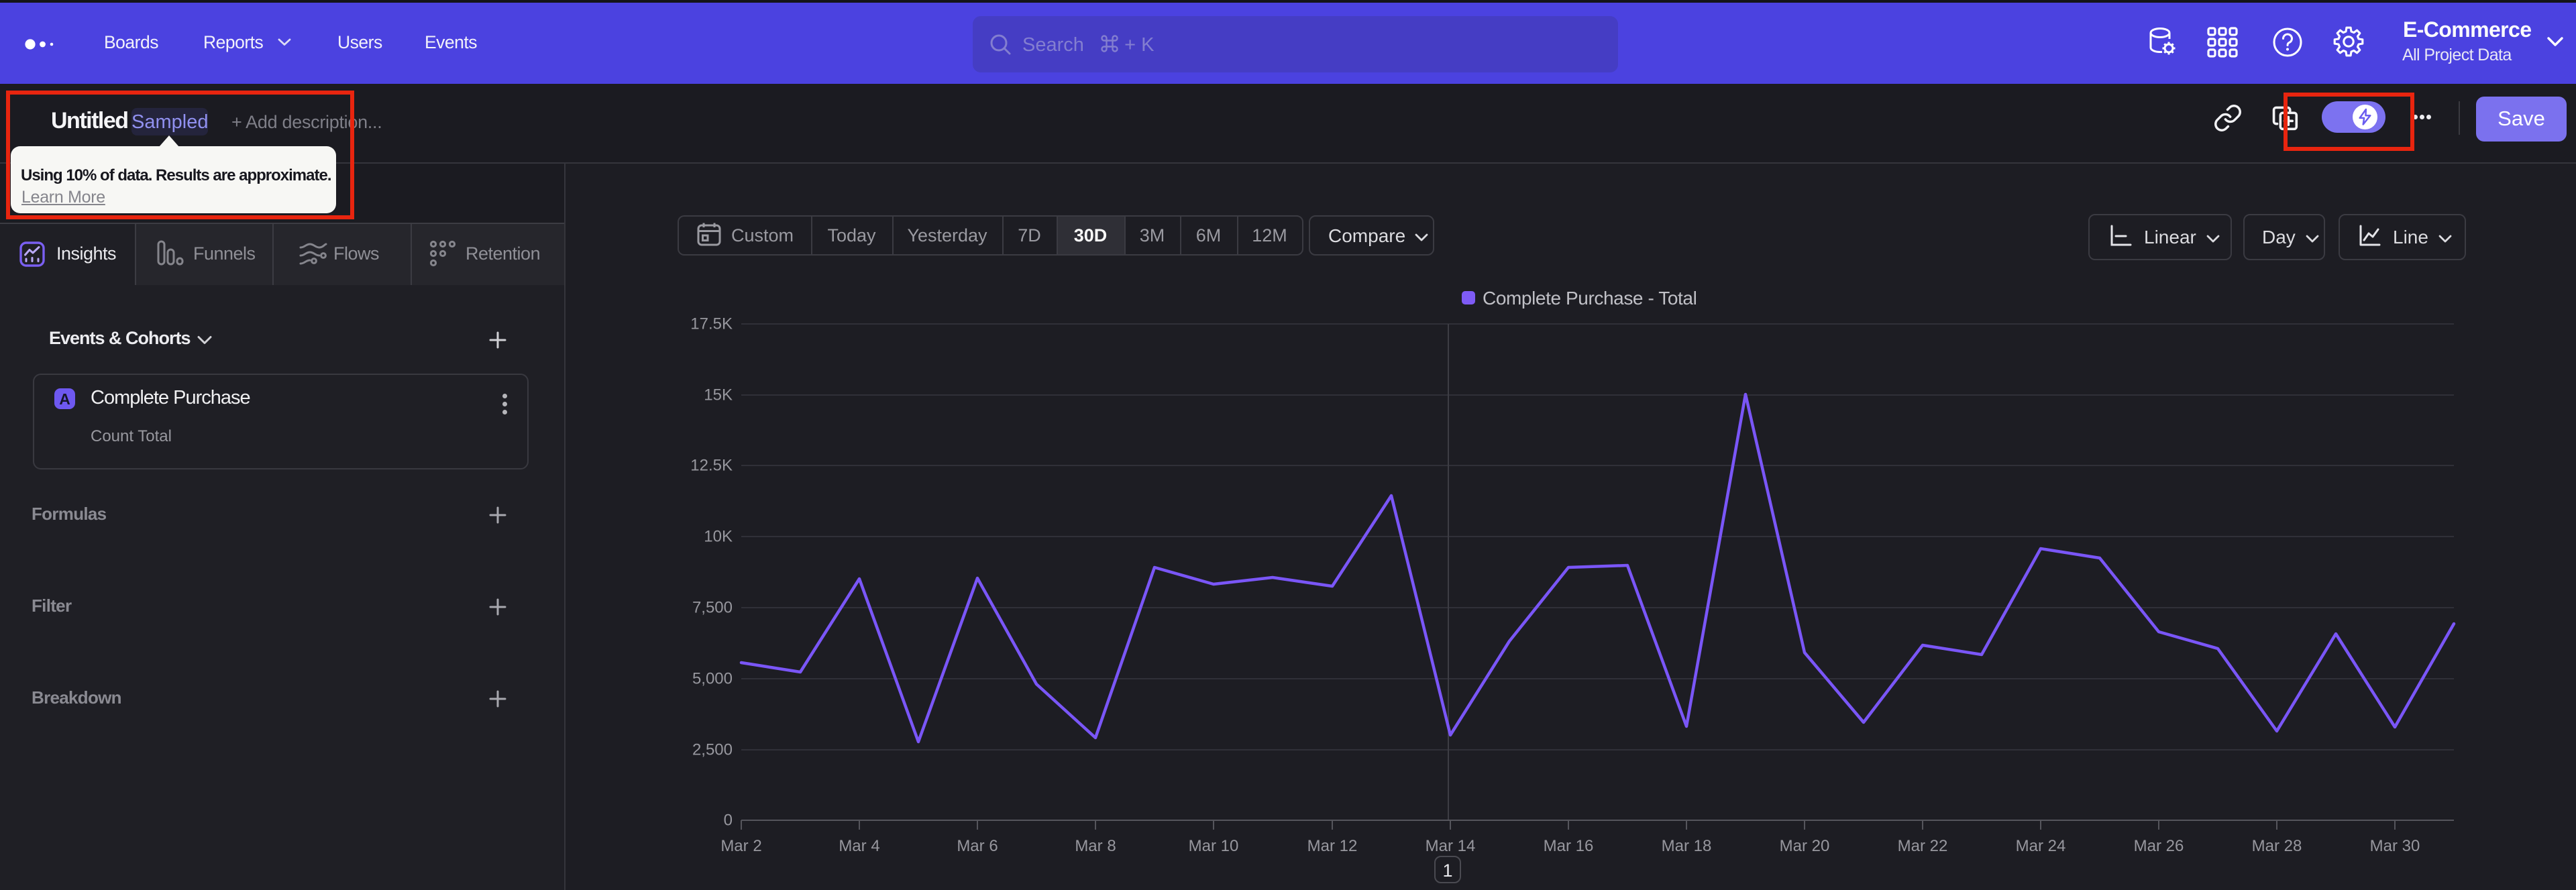 The width and height of the screenshot is (2576, 890). Describe the element at coordinates (711, 466) in the screenshot. I see `svg-text: 12.5K` at that location.